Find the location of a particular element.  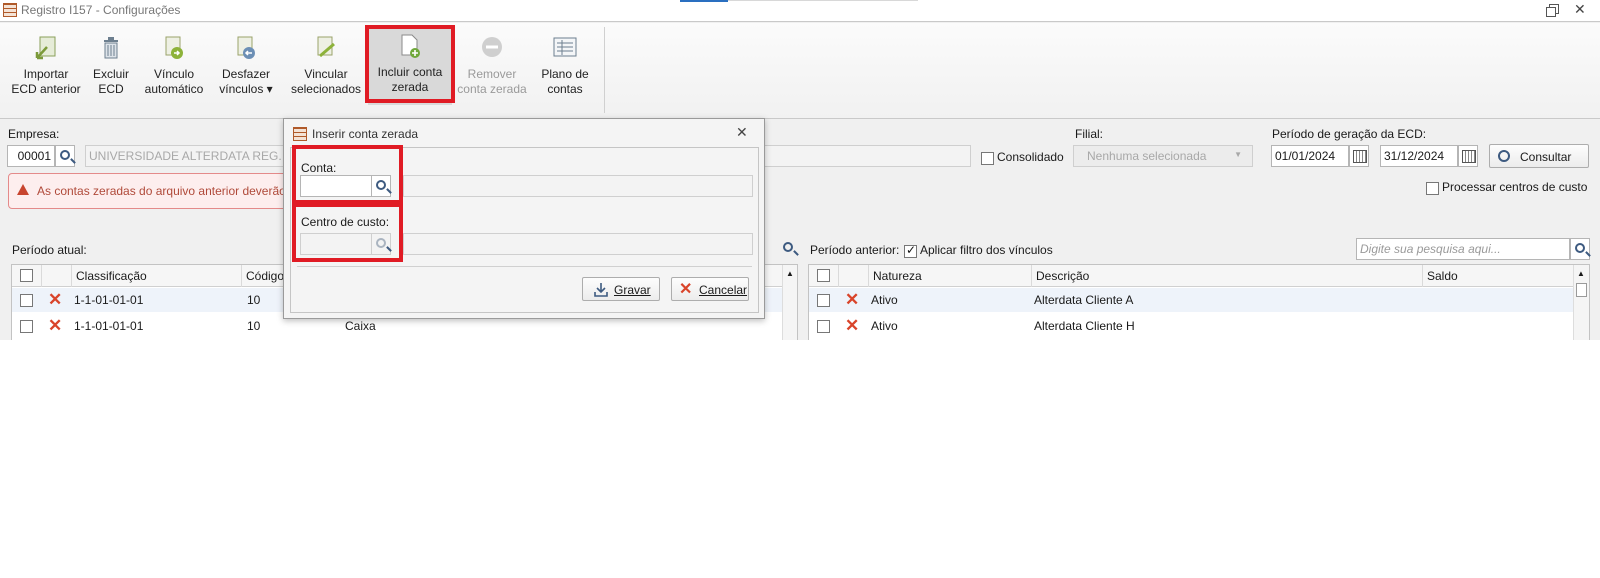

header-descricao: Descrição is located at coordinates (1227, 276).